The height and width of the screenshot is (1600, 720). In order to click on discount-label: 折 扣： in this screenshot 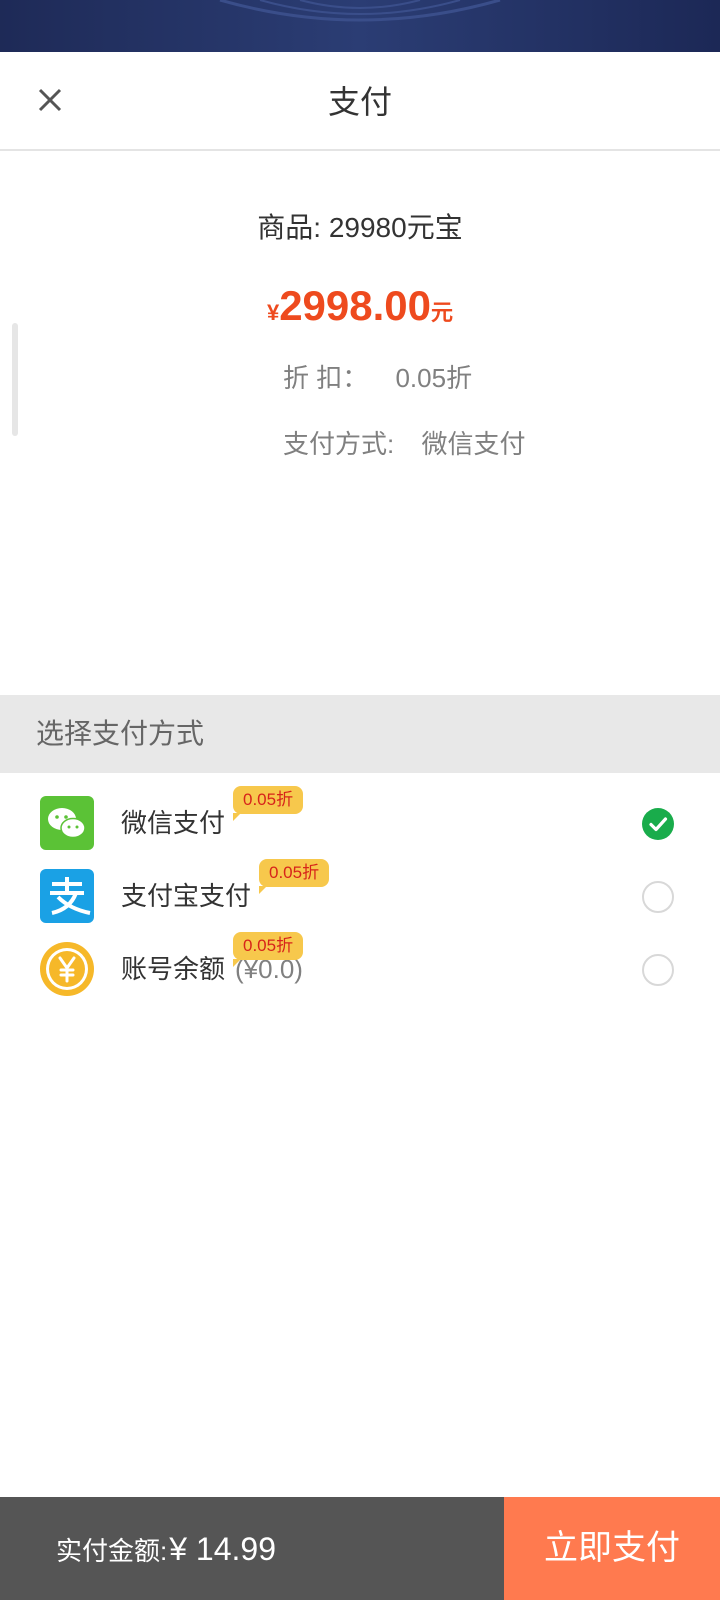, I will do `click(326, 378)`.